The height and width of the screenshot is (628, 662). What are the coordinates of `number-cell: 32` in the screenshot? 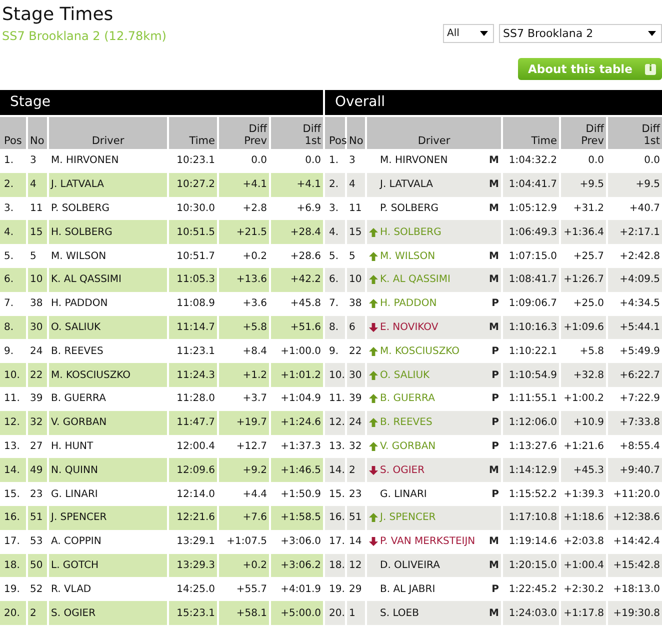 It's located at (356, 446).